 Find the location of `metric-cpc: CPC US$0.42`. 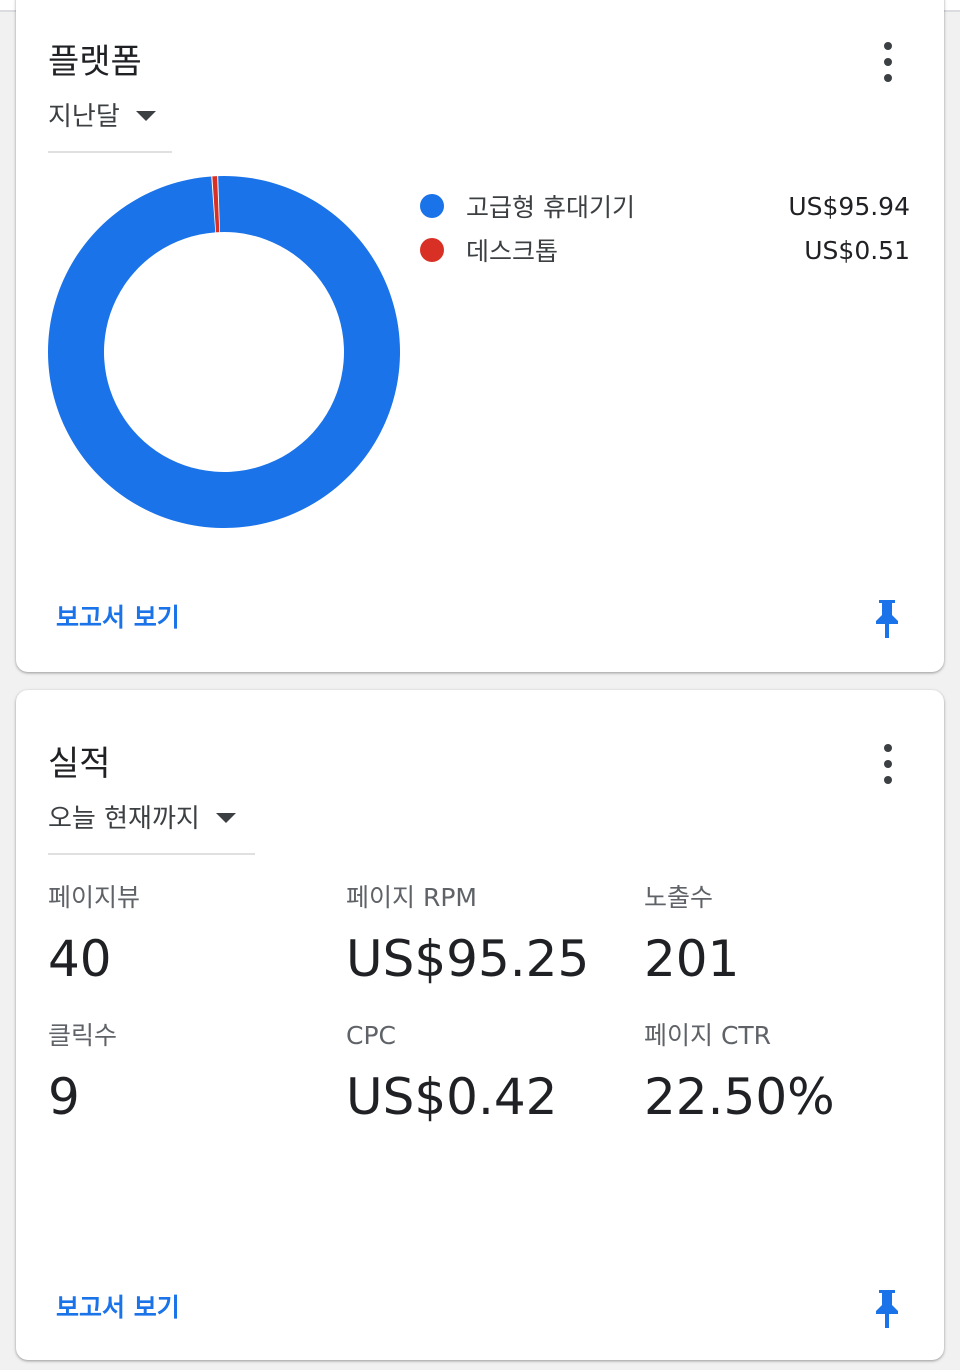

metric-cpc: CPC US$0.42 is located at coordinates (495, 1077).